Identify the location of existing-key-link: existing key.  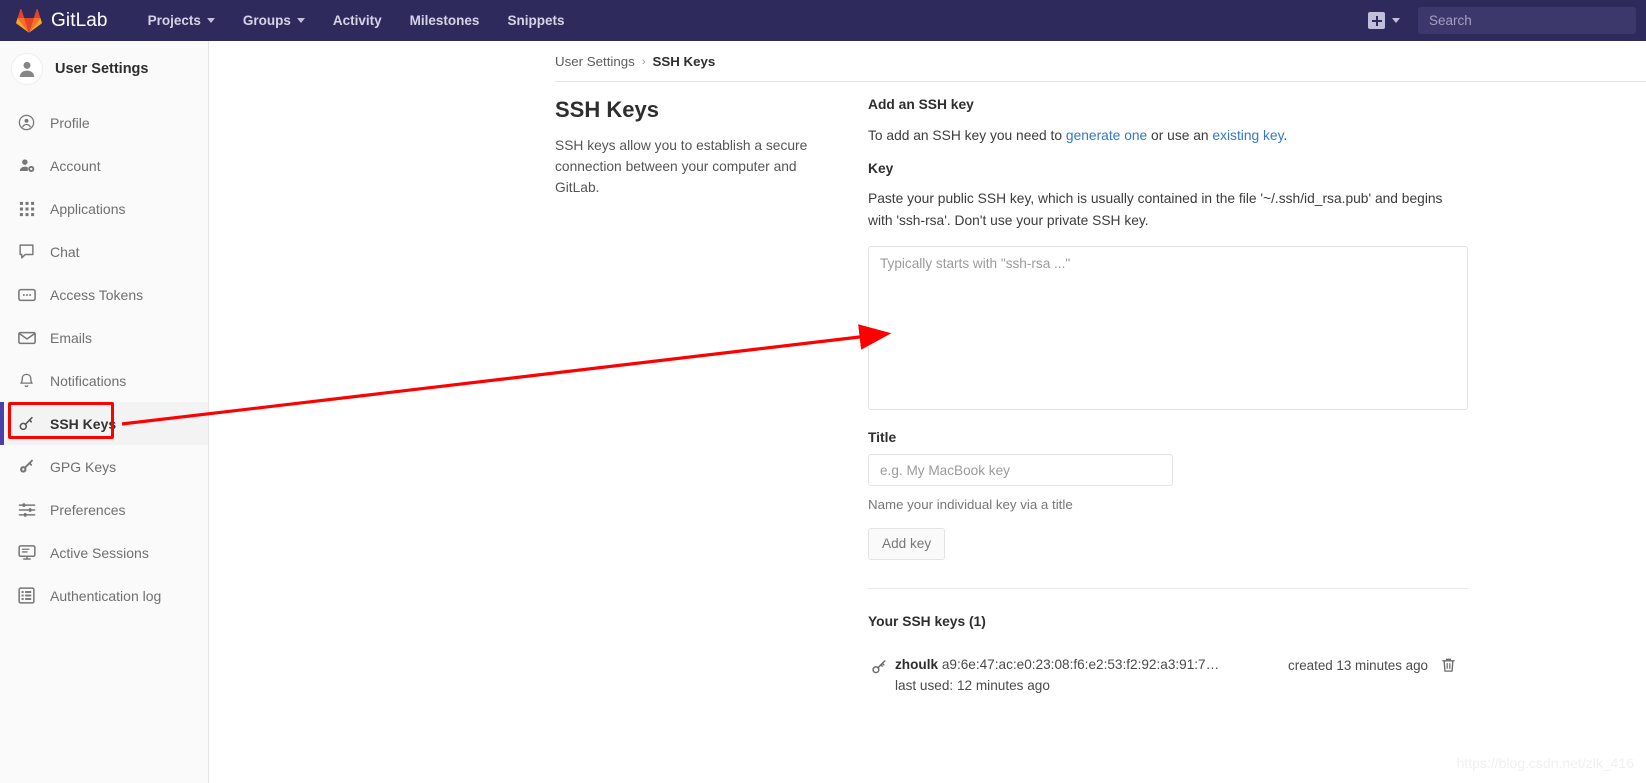
(1247, 135).